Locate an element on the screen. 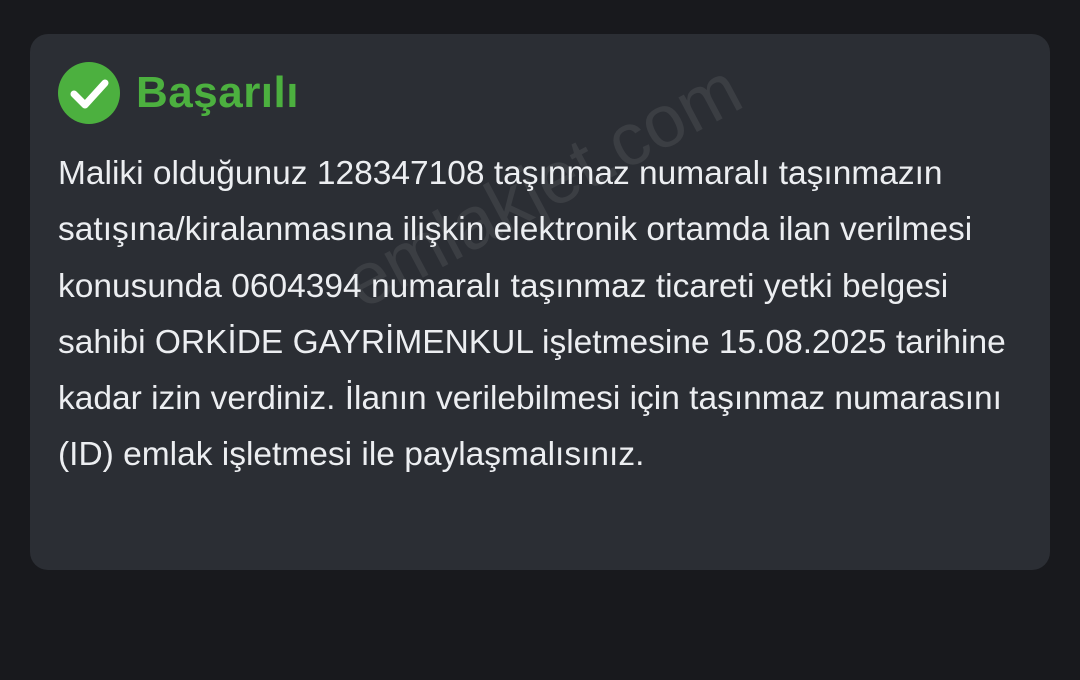 The width and height of the screenshot is (1080, 680). alert-header: Başarılı is located at coordinates (542, 93).